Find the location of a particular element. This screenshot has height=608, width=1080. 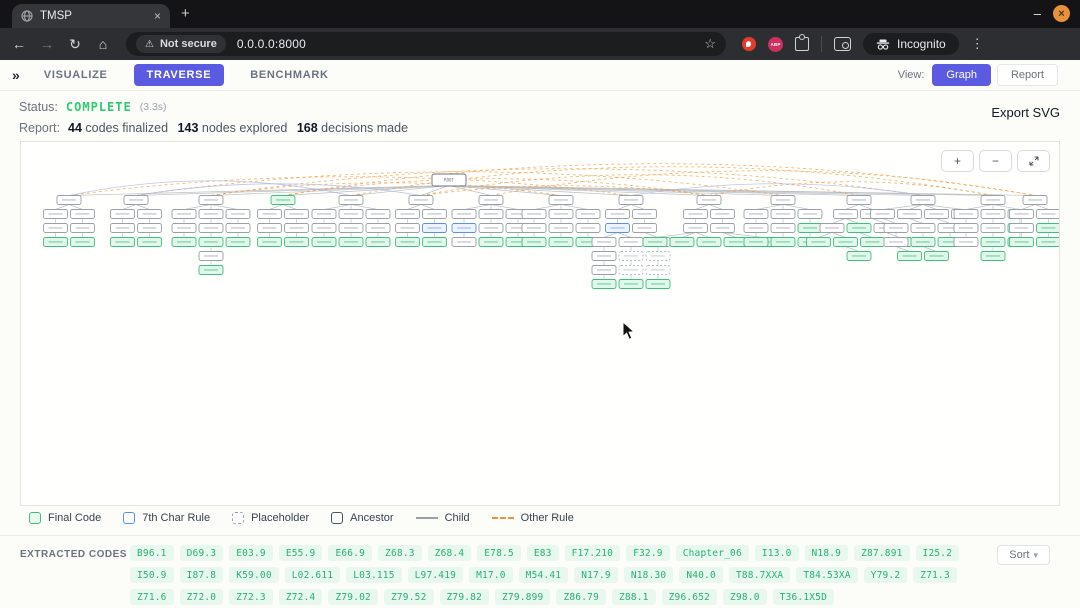

code-chip: Z96.652 is located at coordinates (689, 597).